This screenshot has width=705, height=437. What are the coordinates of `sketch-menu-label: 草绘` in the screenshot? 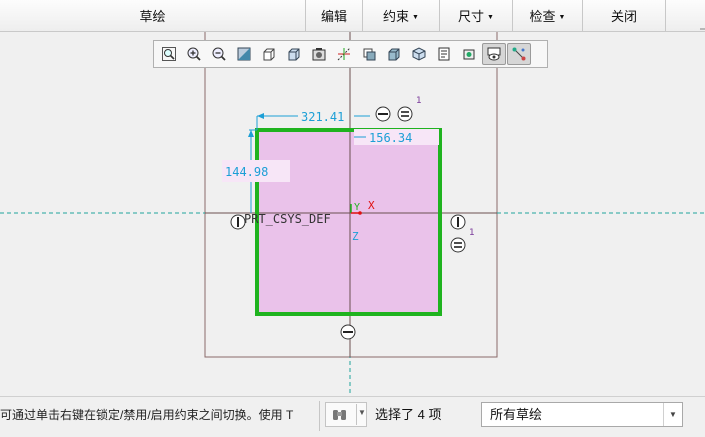 It's located at (152, 16).